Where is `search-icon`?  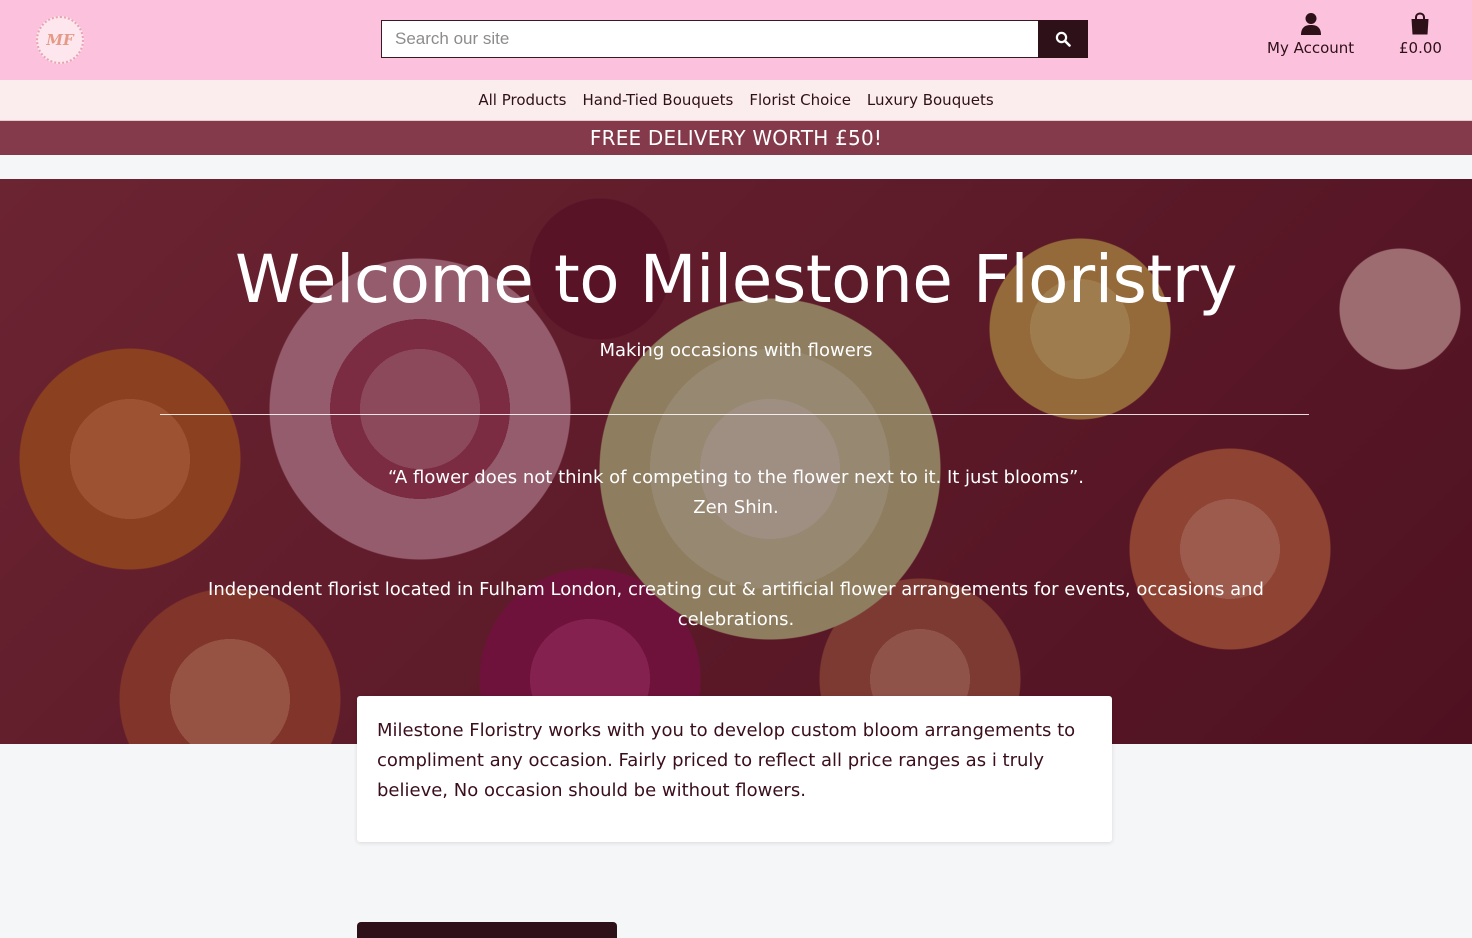 search-icon is located at coordinates (1063, 39).